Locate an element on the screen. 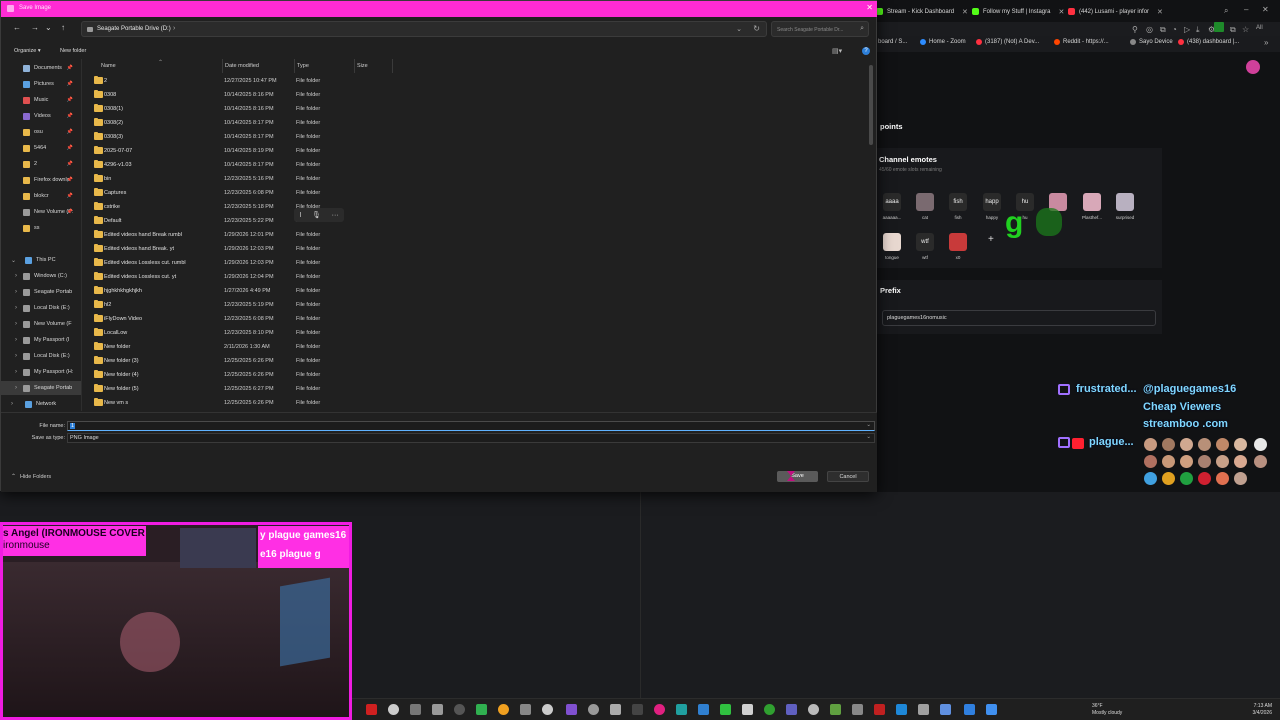 Image resolution: width=1280 pixels, height=720 pixels. avatar is located at coordinates (1253, 67).